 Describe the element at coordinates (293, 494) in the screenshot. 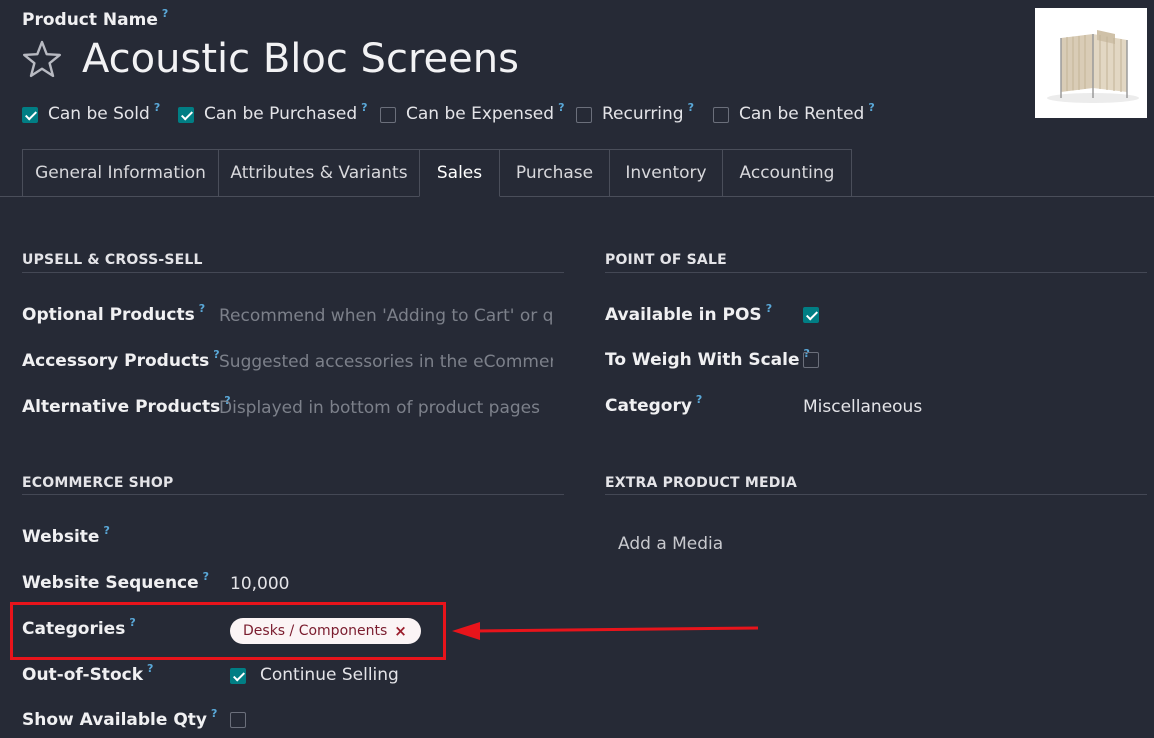

I see `ecommerce-divider` at that location.